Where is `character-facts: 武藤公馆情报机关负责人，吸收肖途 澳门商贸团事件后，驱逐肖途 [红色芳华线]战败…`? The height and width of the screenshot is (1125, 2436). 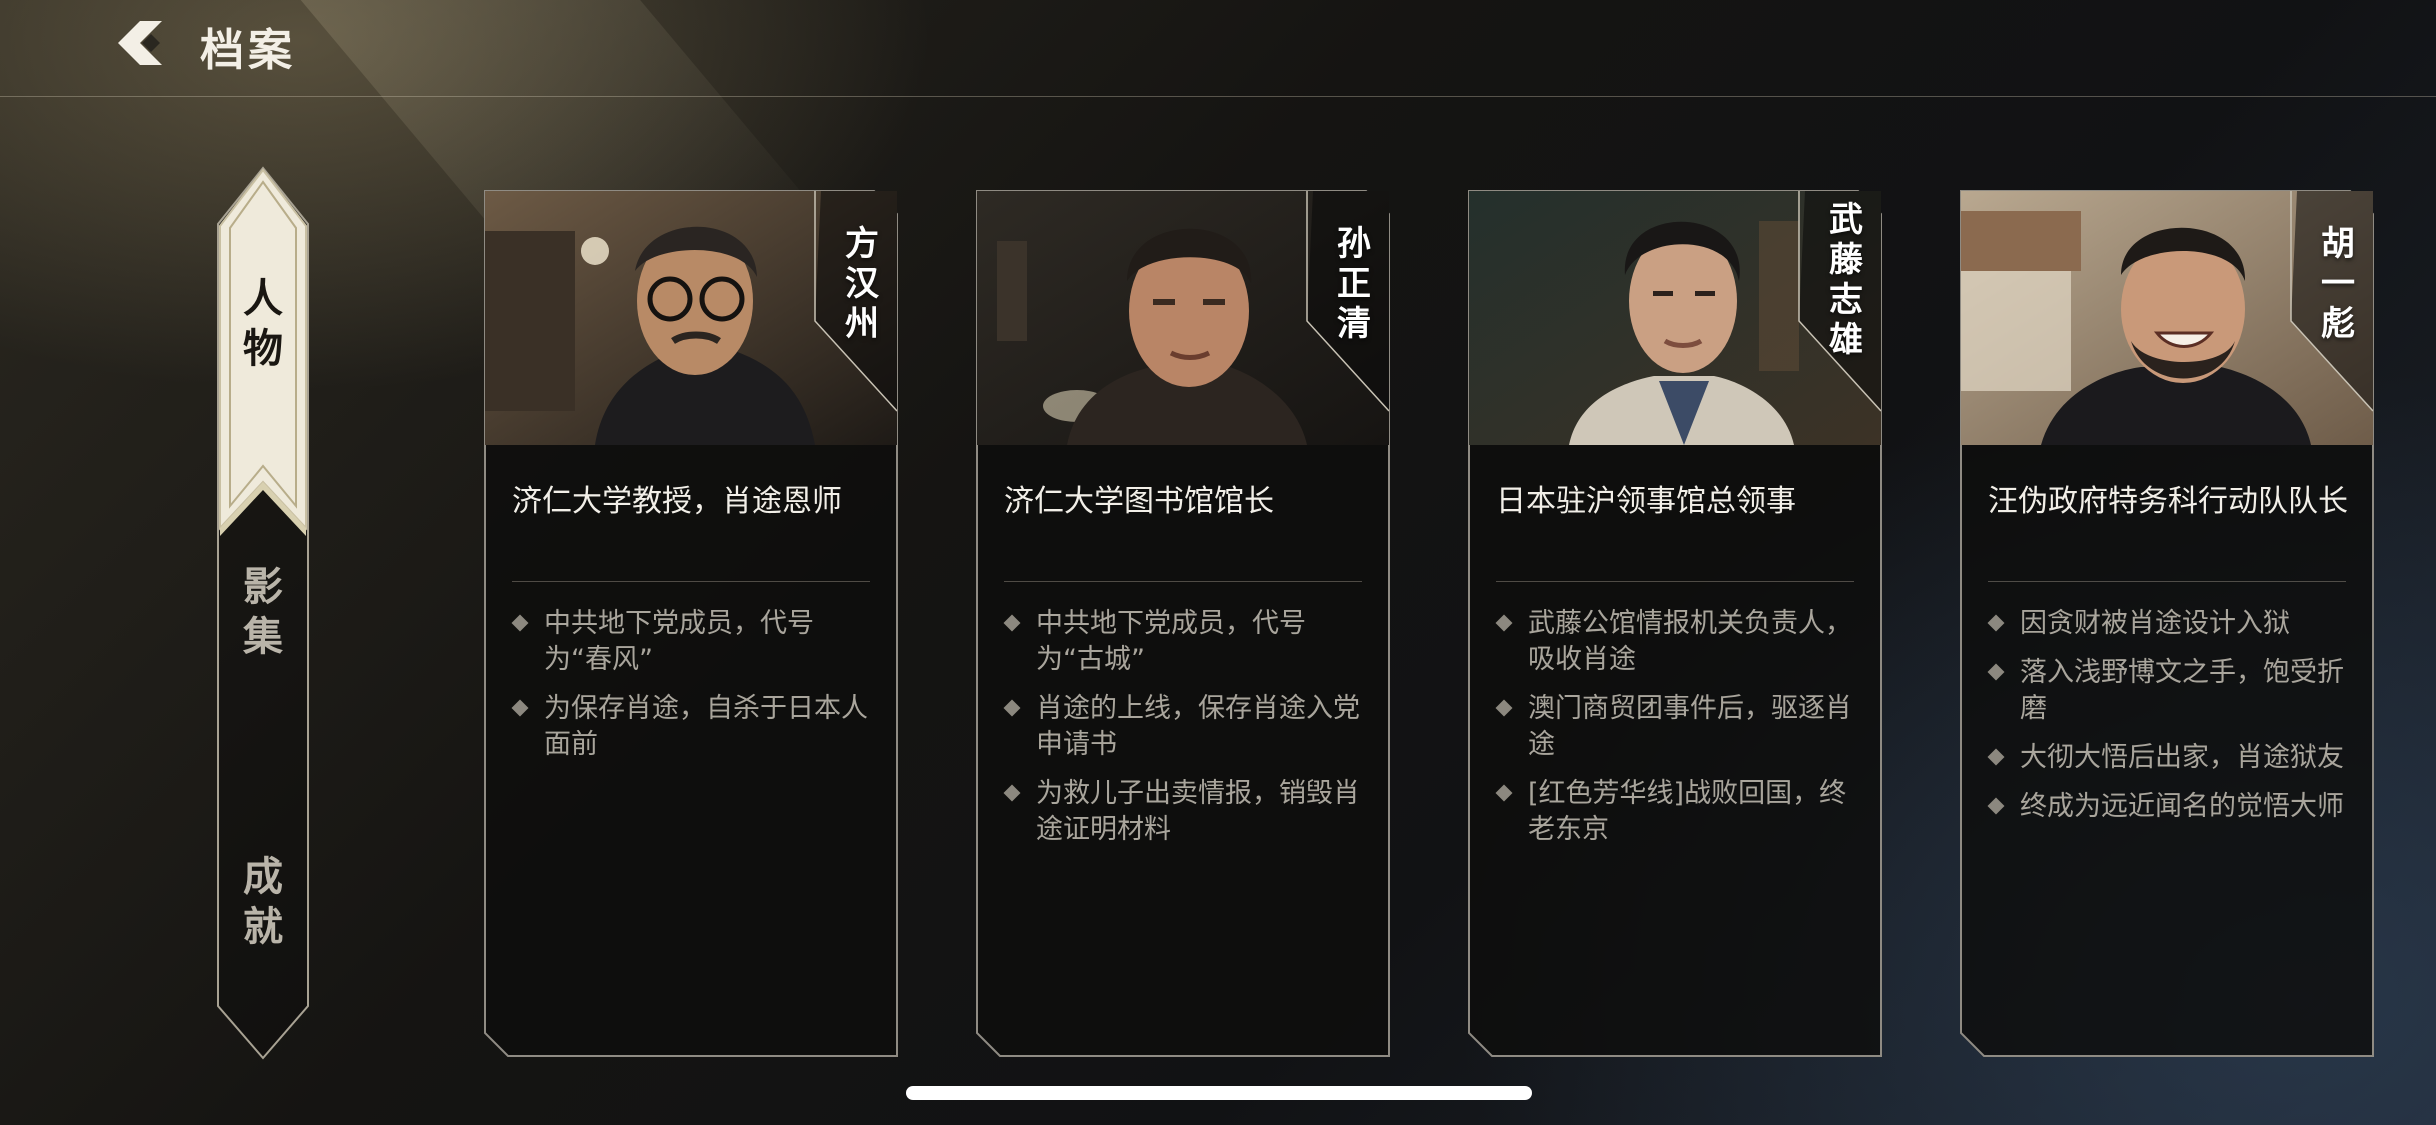
character-facts: 武藤公馆情报机关负责人，吸收肖途 澳门商贸团事件后，驱逐肖途 [红色芳华线]战败… is located at coordinates (1676, 733).